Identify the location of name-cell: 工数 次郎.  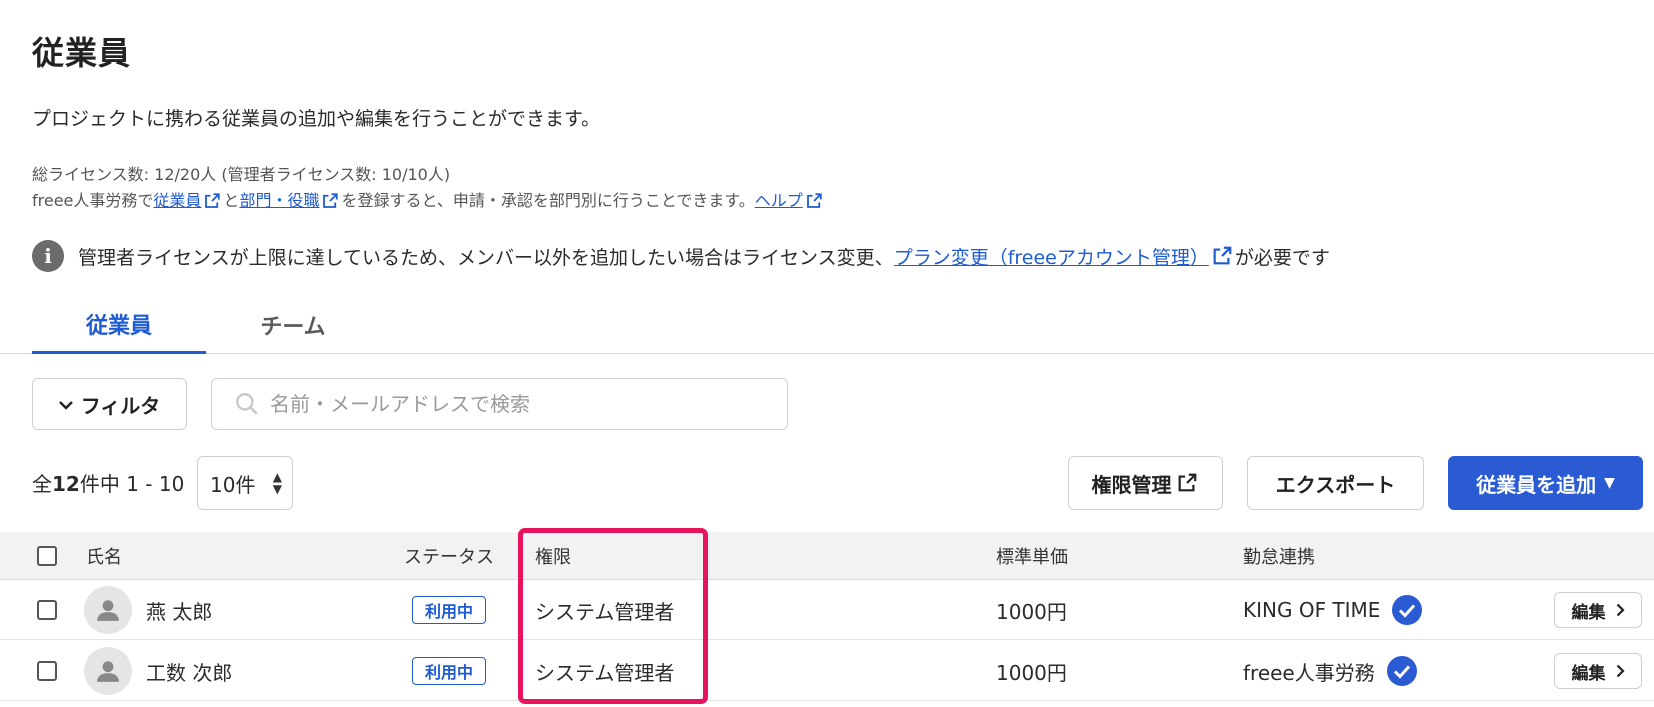
(158, 671).